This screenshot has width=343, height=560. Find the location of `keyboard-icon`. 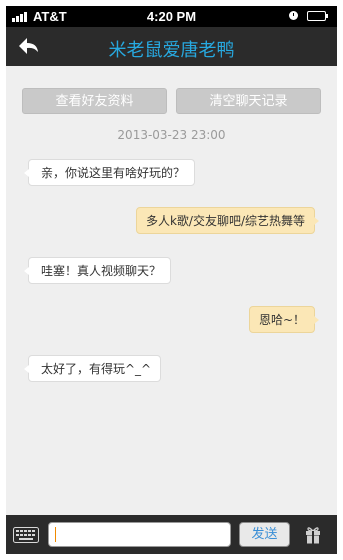

keyboard-icon is located at coordinates (26, 535).